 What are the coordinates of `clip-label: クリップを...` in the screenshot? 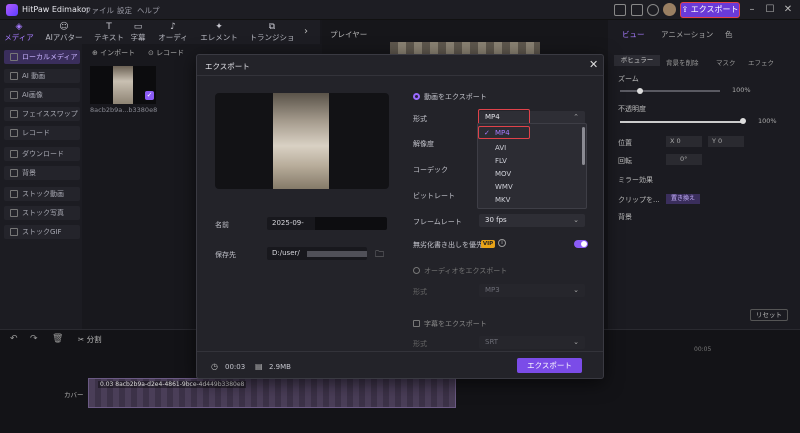 It's located at (639, 200).